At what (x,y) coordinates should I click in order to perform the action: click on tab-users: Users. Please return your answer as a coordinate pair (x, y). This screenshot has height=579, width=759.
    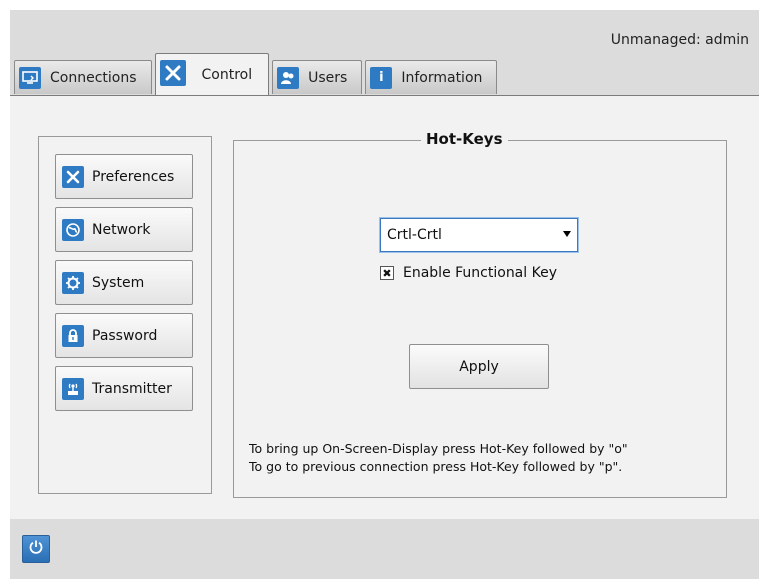
    Looking at the image, I should click on (317, 77).